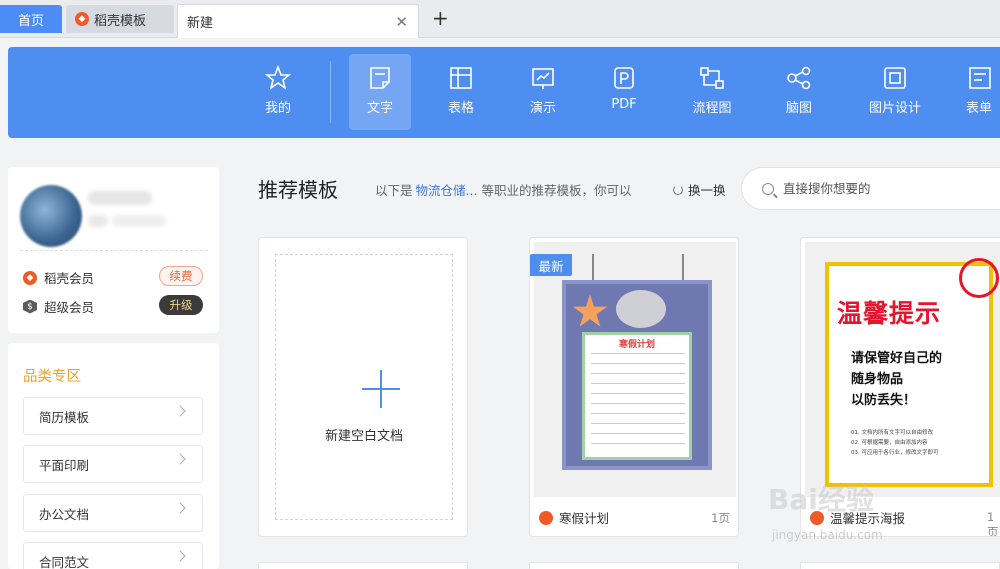 This screenshot has height=569, width=1000. What do you see at coordinates (798, 108) in the screenshot?
I see `tool-label: 脑图` at bounding box center [798, 108].